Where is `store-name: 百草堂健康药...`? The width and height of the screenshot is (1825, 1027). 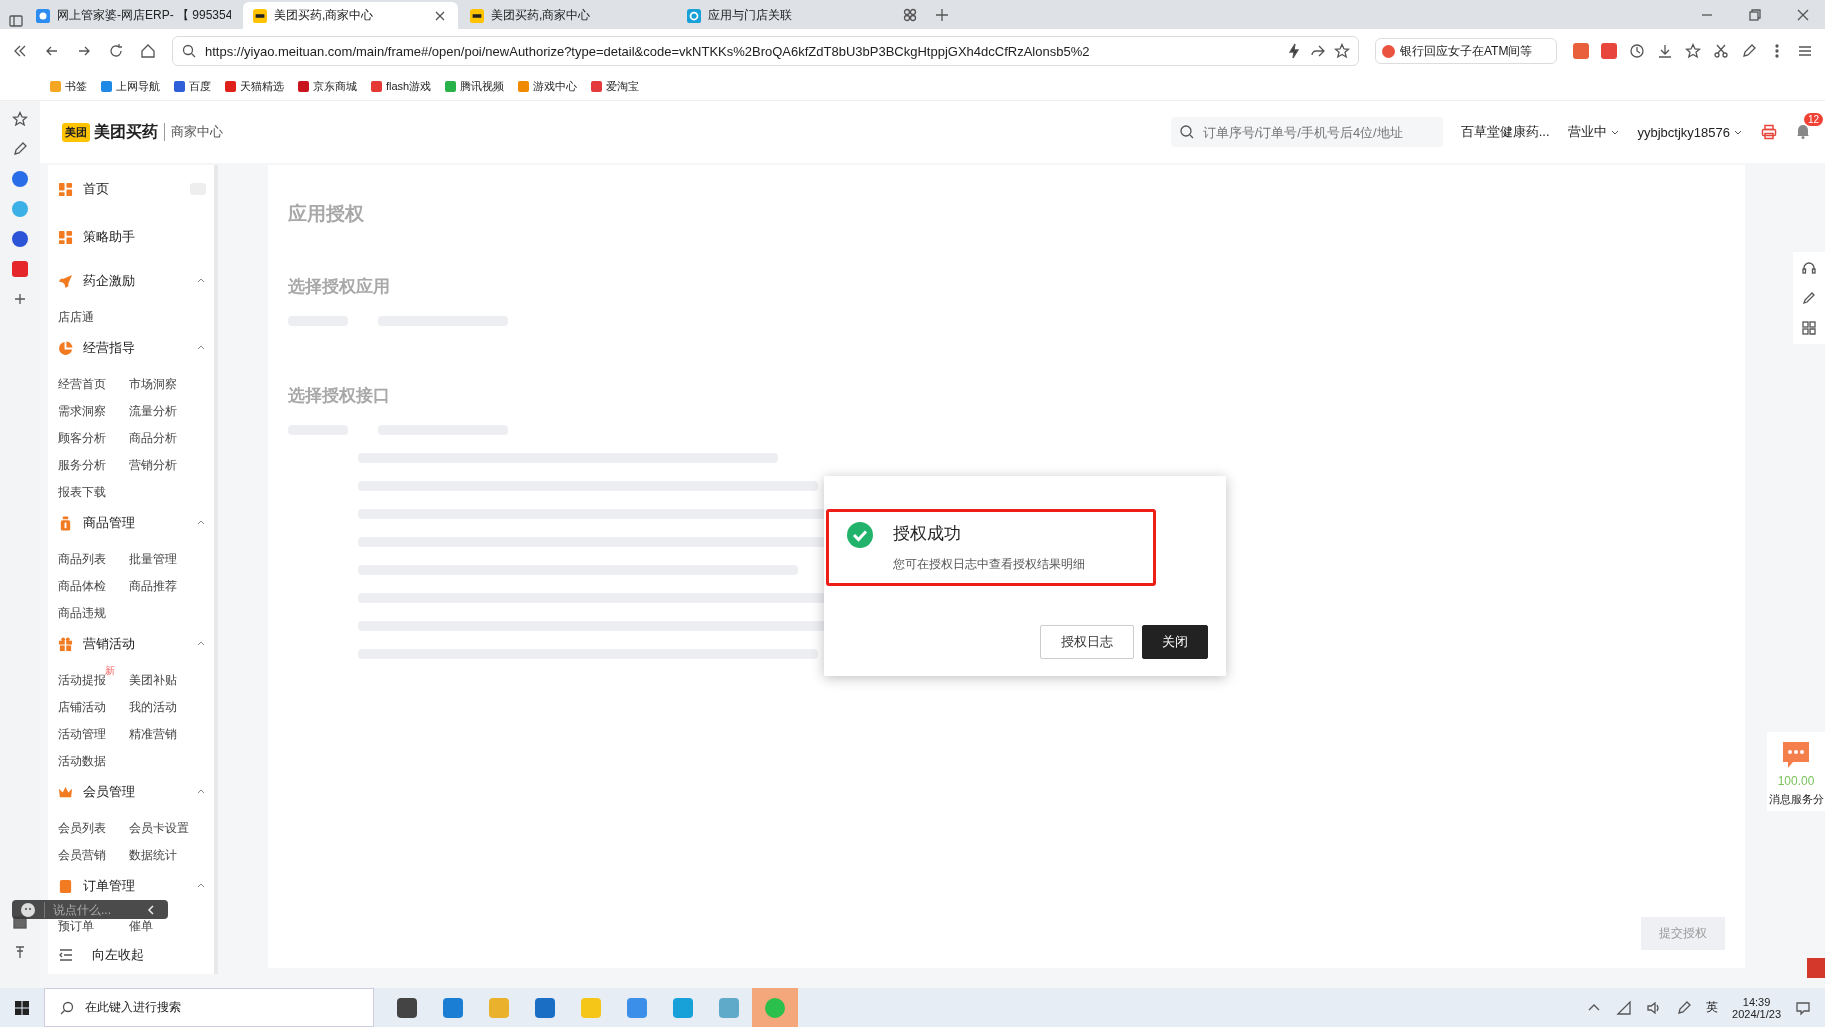
store-name: 百草堂健康药... is located at coordinates (1505, 132).